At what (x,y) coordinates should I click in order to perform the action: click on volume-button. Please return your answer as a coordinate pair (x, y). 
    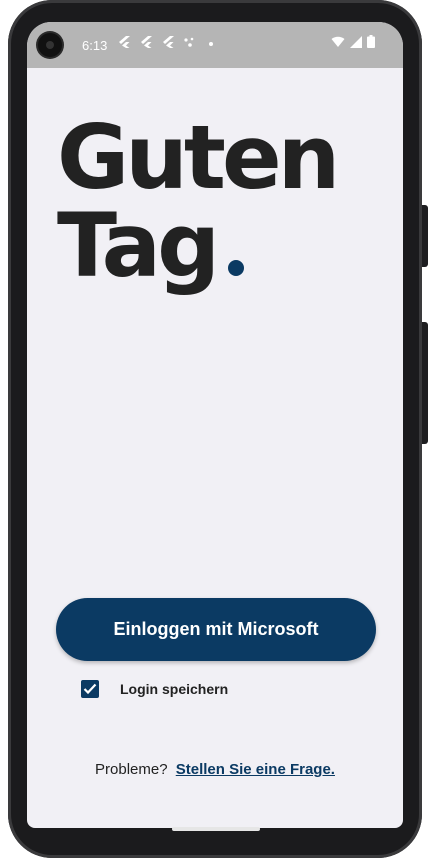
    Looking at the image, I should click on (425, 383).